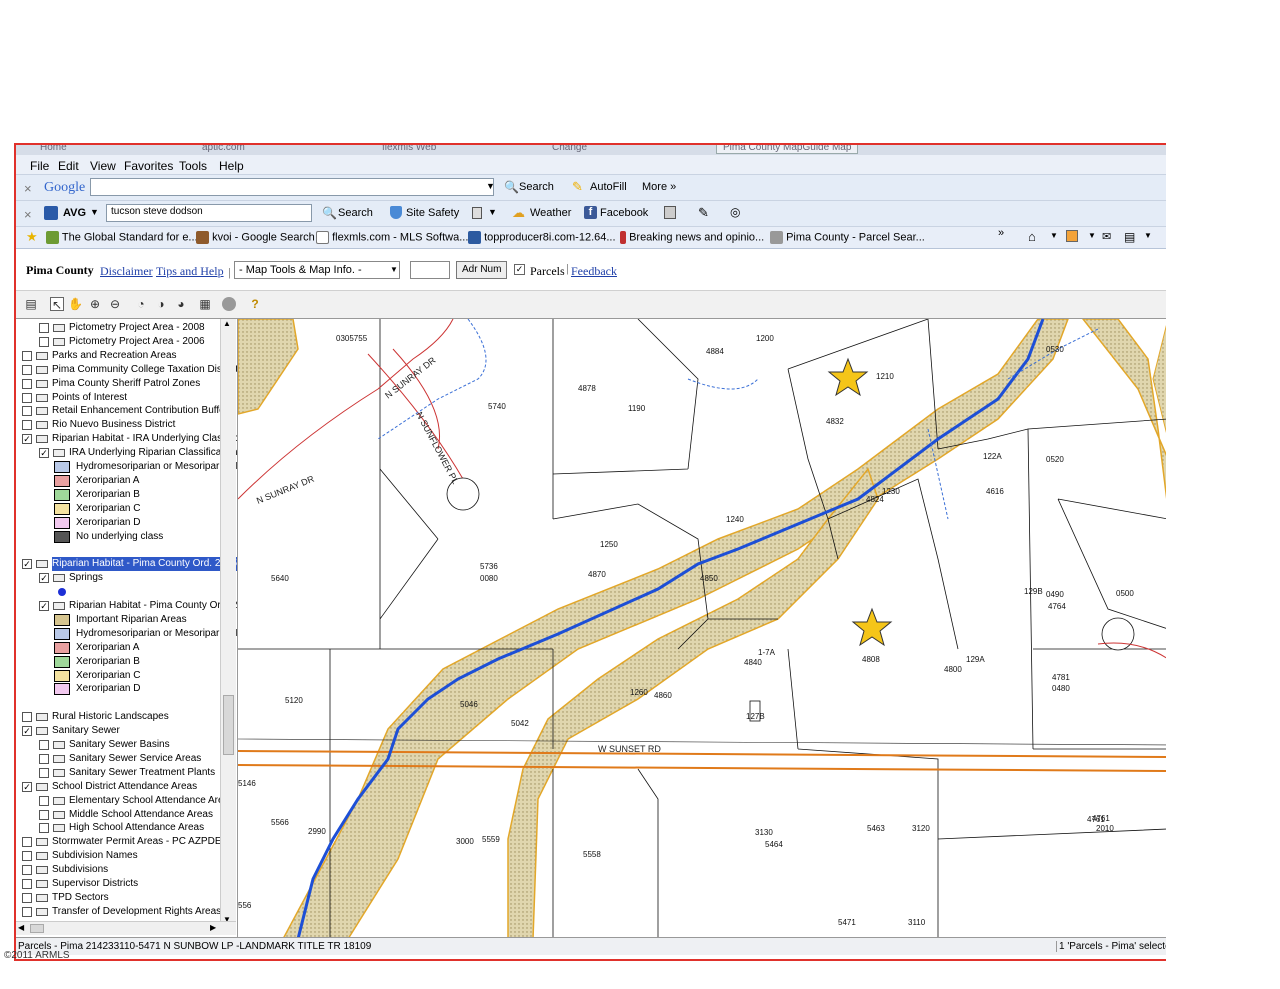 The image size is (1280, 989). I want to click on map-tools-select: - Map Tools & Map Info. -, so click(317, 270).